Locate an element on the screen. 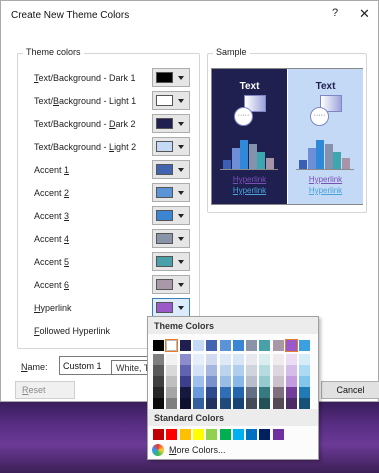 This screenshot has width=379, height=473. chevron-down-icon is located at coordinates (181, 239).